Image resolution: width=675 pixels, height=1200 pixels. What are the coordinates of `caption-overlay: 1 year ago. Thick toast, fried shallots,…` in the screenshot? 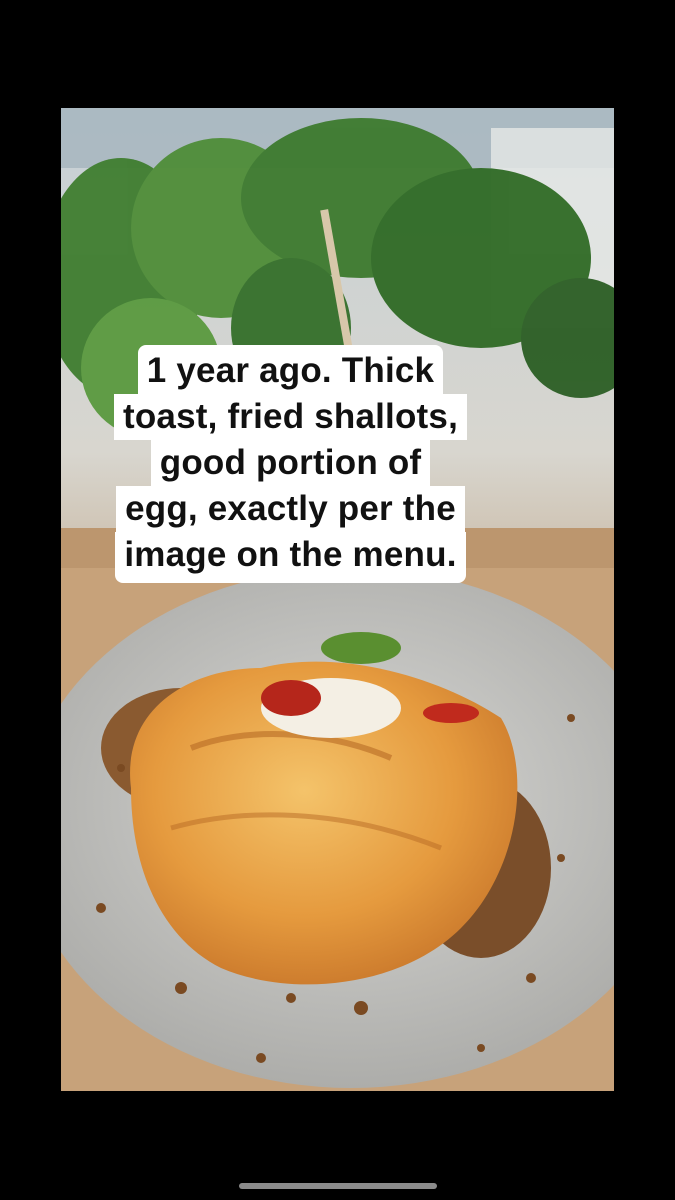 It's located at (290, 464).